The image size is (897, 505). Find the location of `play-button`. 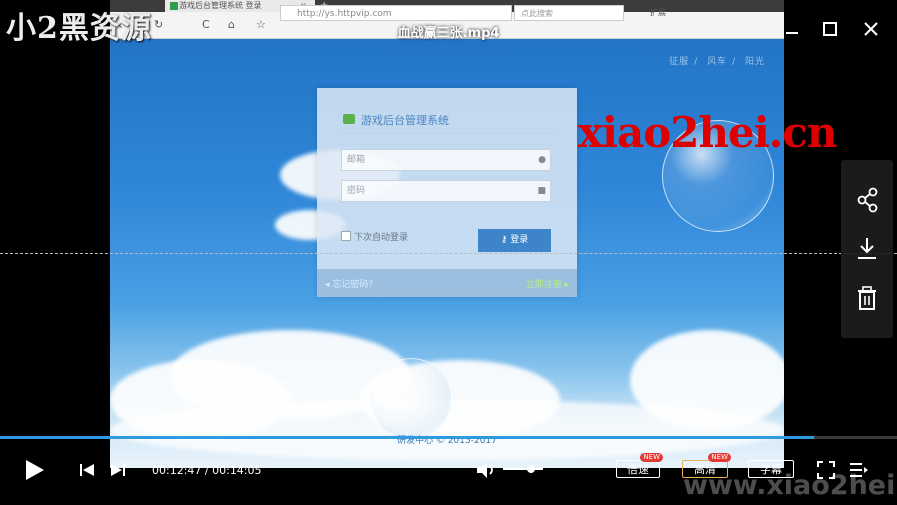

play-button is located at coordinates (35, 470).